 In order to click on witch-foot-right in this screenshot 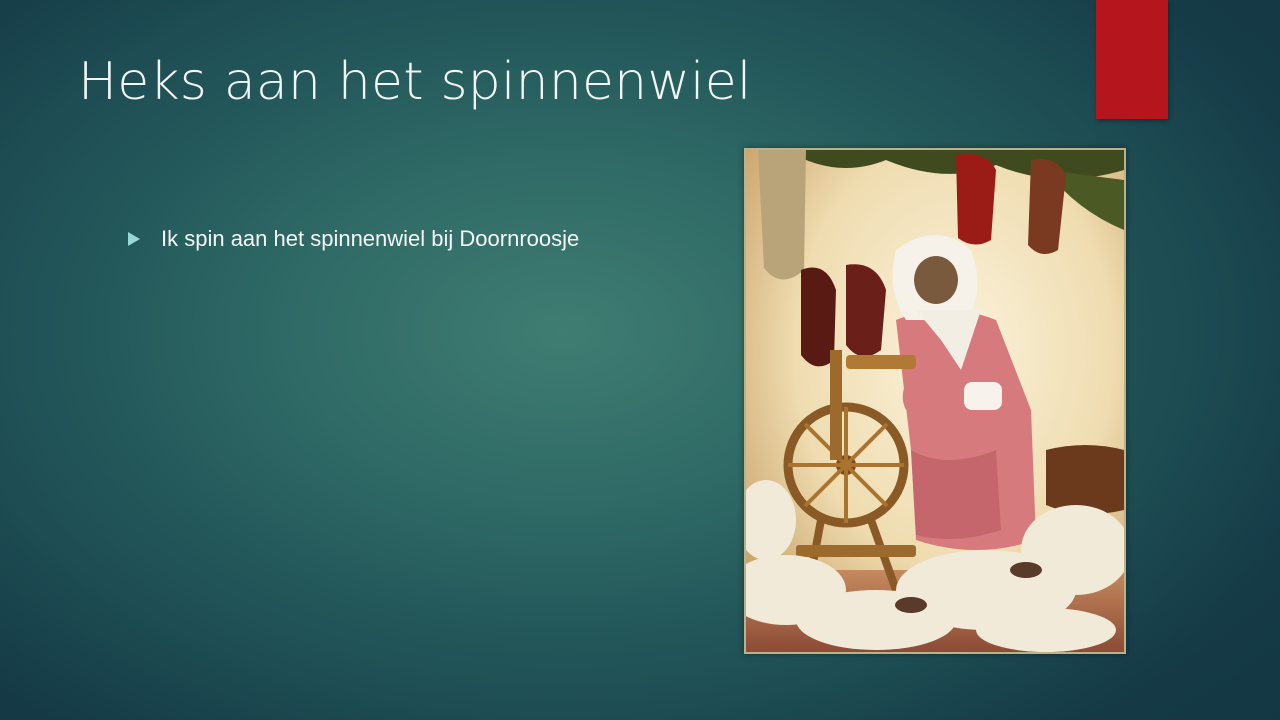, I will do `click(1026, 570)`.